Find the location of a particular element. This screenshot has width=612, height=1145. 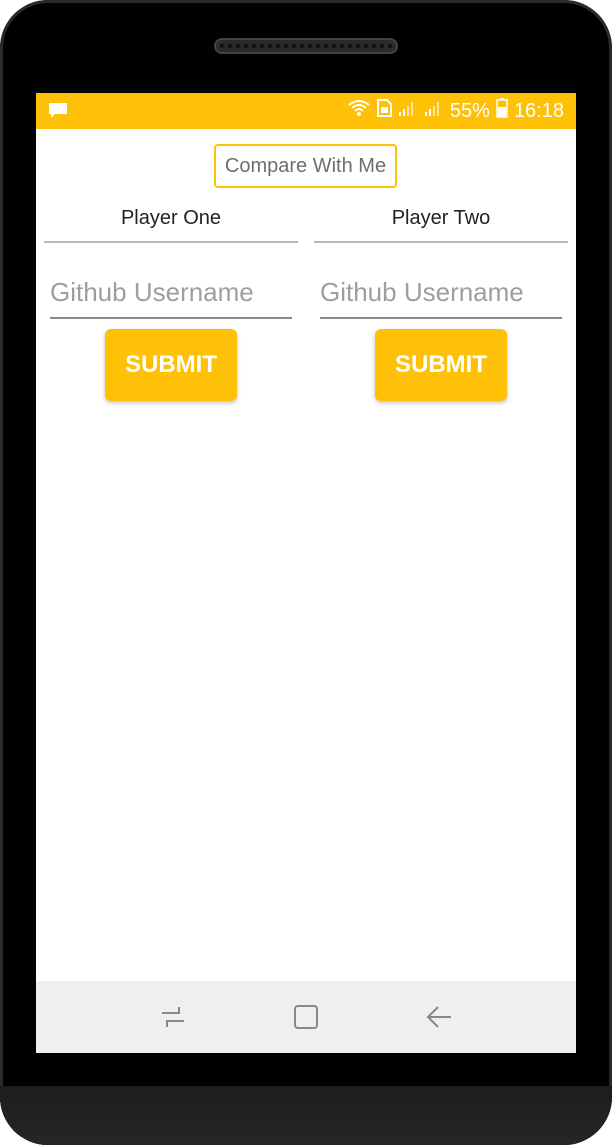

wifi-icon is located at coordinates (359, 111).